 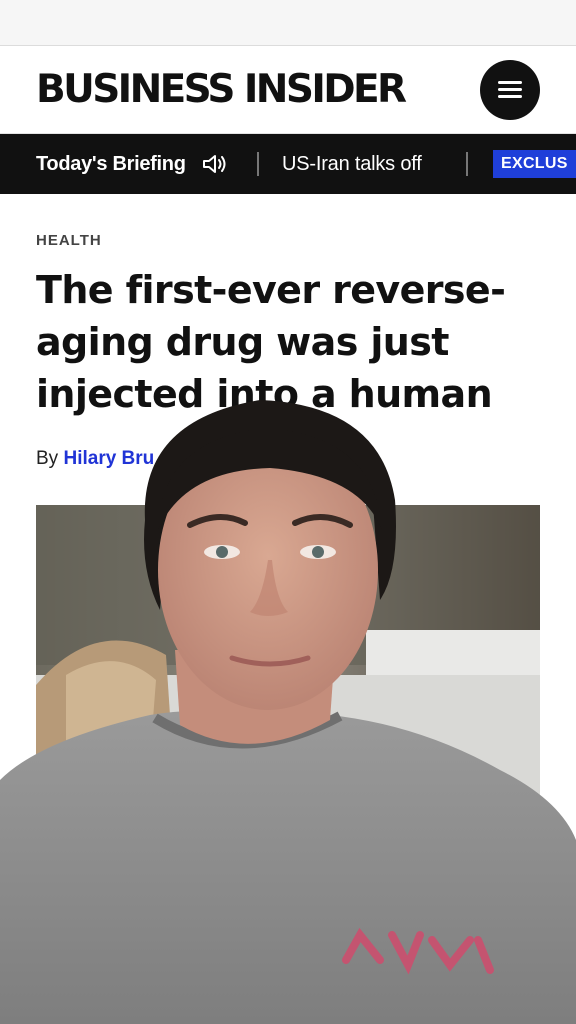 I want to click on ticker-headline-link: US-Iran talks off, so click(x=352, y=164).